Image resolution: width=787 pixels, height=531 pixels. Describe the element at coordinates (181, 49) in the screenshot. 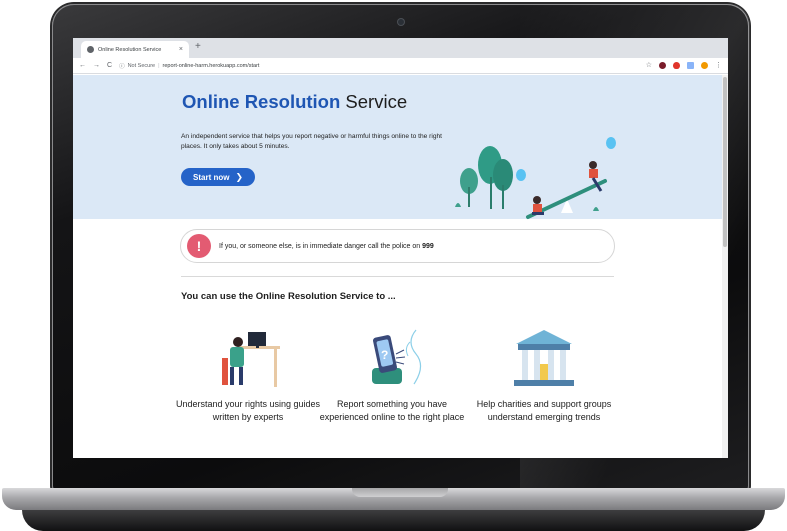

I see `close-tab-icon: ×` at that location.